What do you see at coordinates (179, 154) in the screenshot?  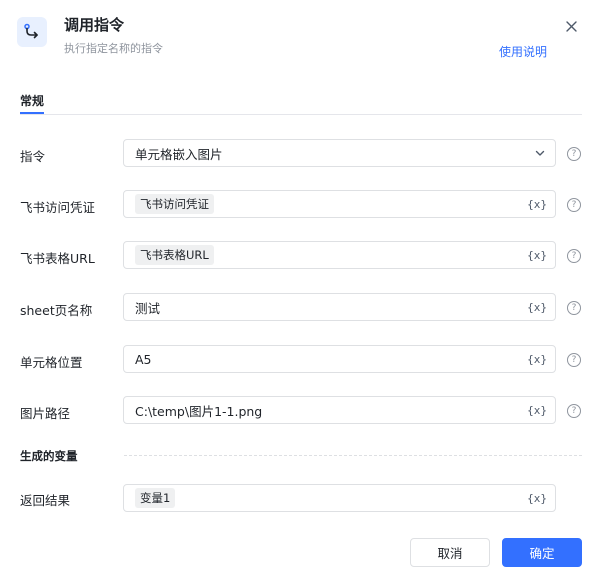 I see `command-select-value: 单元格嵌入图片` at bounding box center [179, 154].